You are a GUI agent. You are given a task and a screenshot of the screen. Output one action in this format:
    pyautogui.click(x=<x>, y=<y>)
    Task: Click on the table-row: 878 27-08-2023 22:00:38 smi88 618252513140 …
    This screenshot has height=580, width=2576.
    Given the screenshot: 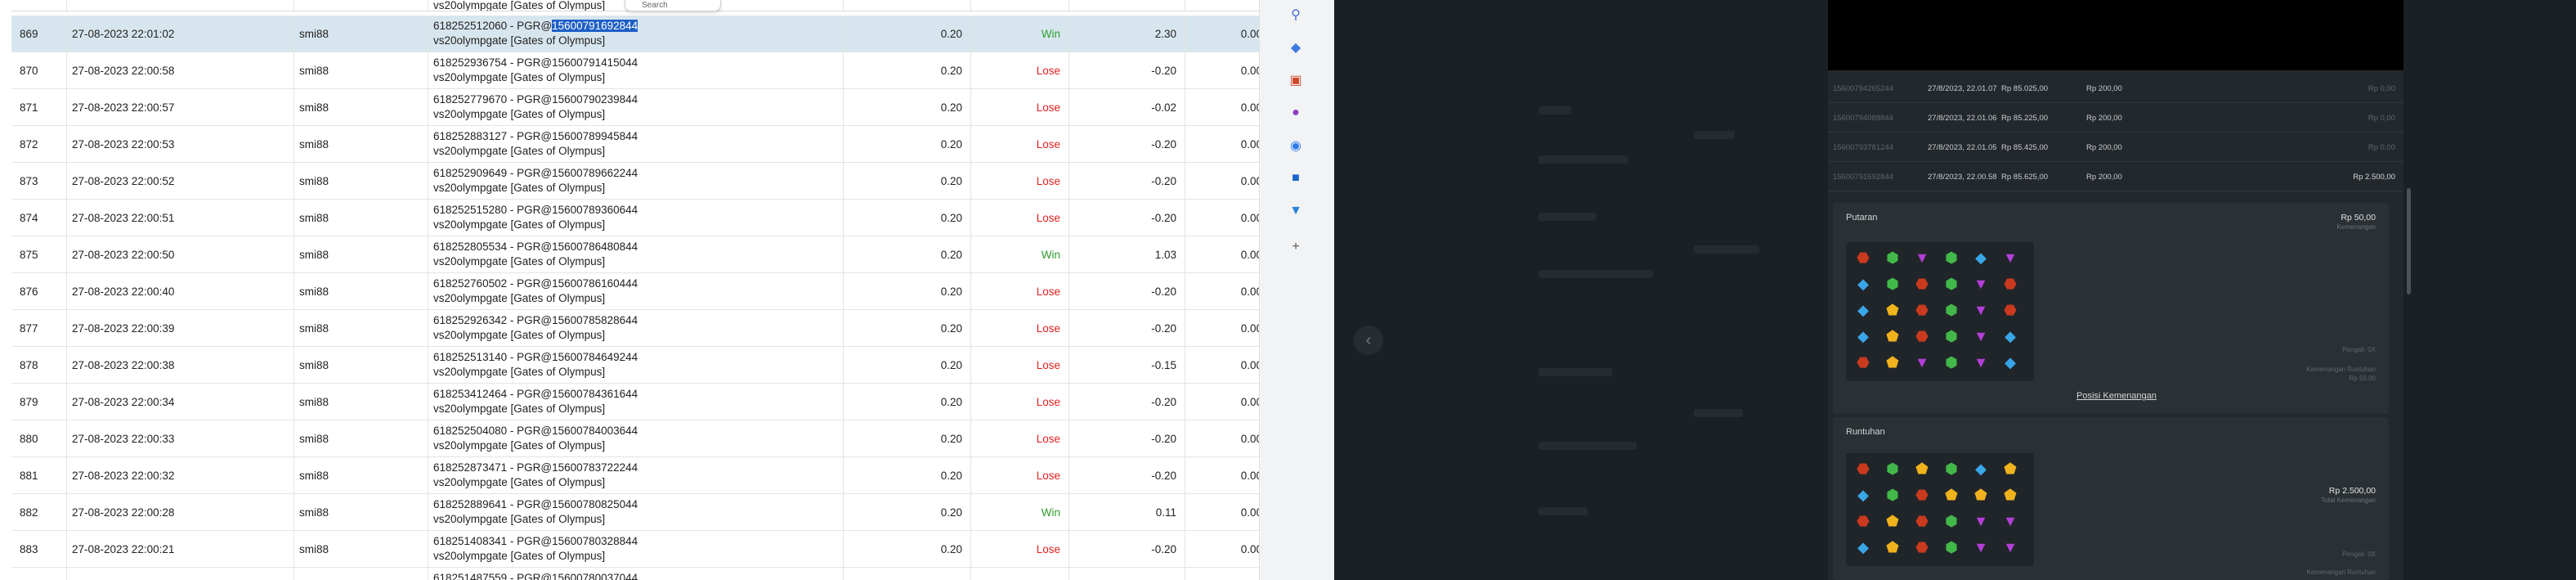 What is the action you would take?
    pyautogui.click(x=635, y=365)
    